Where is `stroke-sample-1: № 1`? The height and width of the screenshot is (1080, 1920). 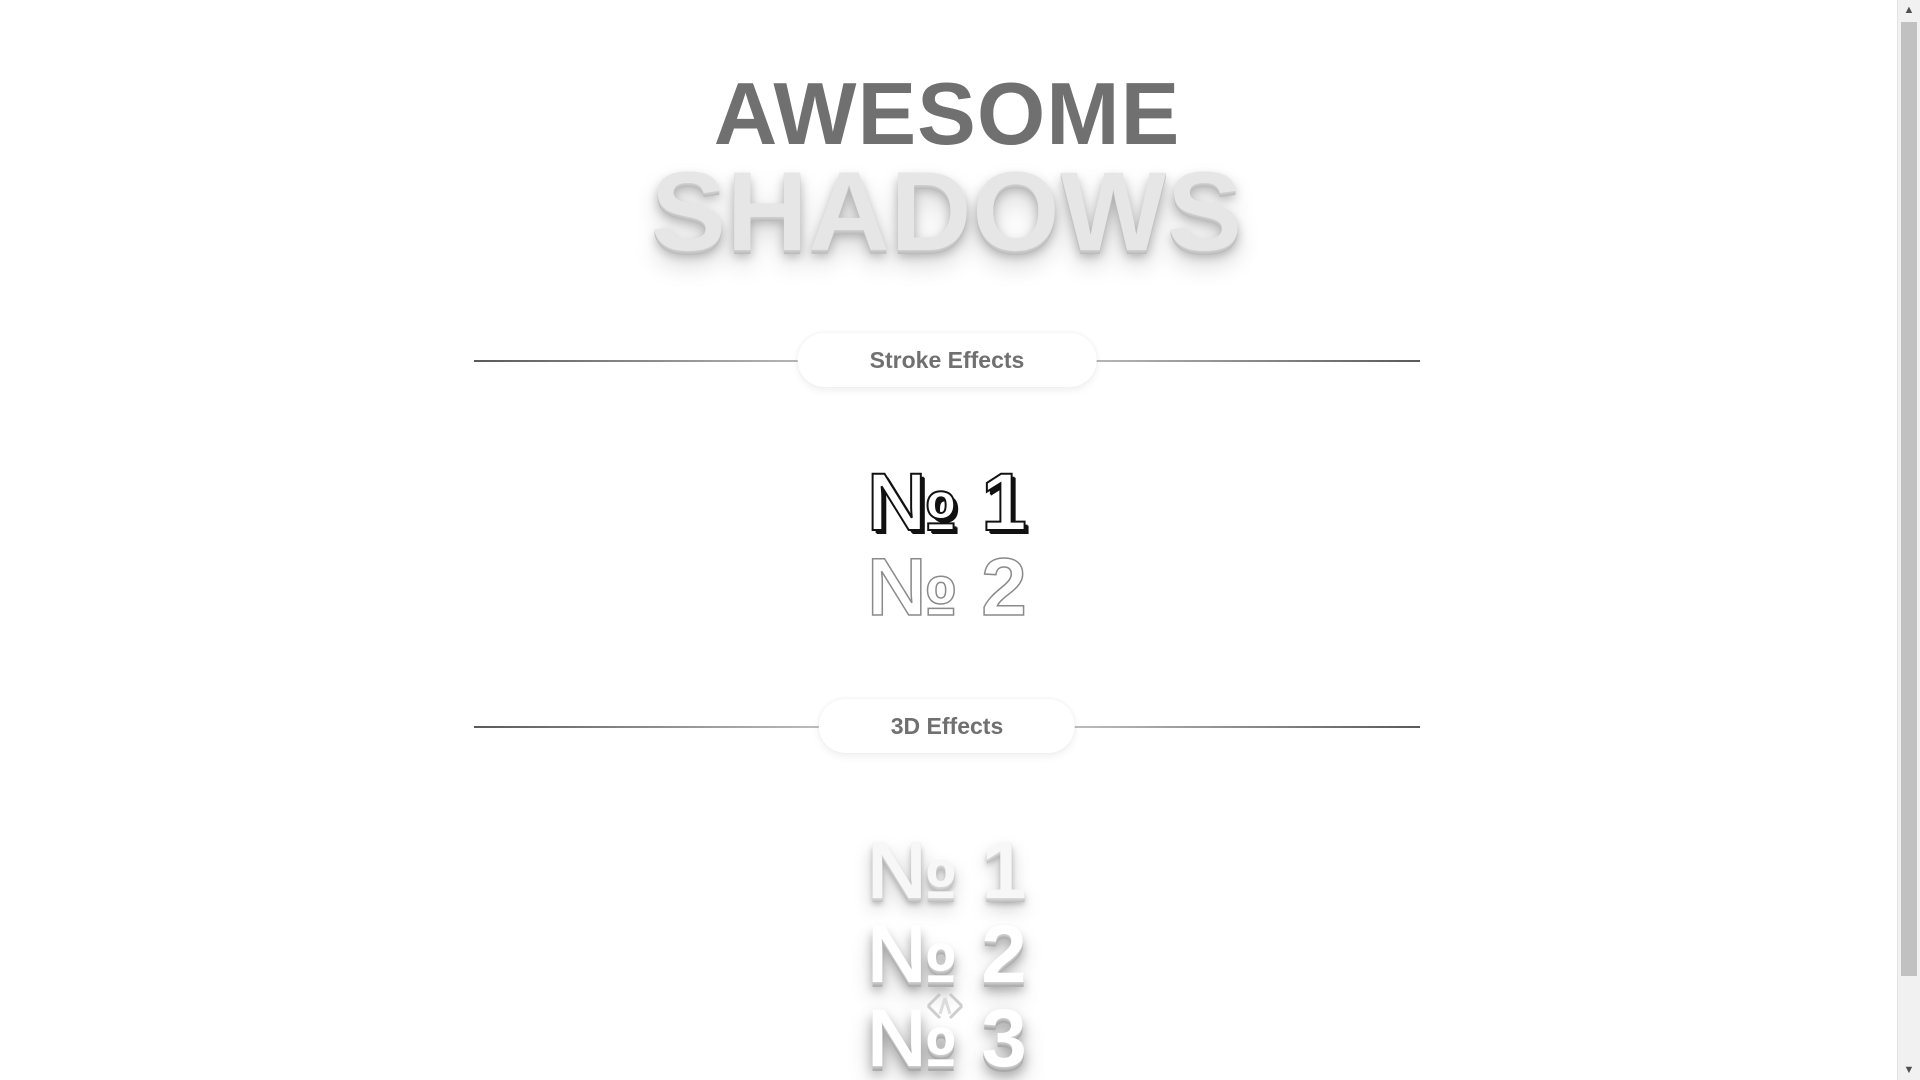 stroke-sample-1: № 1 is located at coordinates (947, 502).